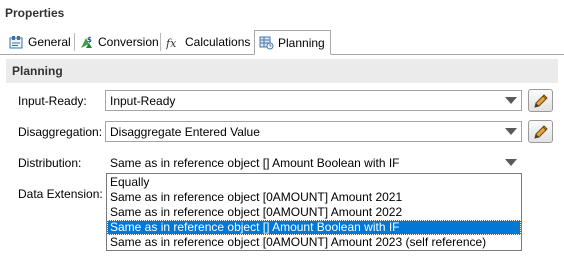 Image resolution: width=564 pixels, height=258 pixels. What do you see at coordinates (266, 42) in the screenshot?
I see `planning-icon` at bounding box center [266, 42].